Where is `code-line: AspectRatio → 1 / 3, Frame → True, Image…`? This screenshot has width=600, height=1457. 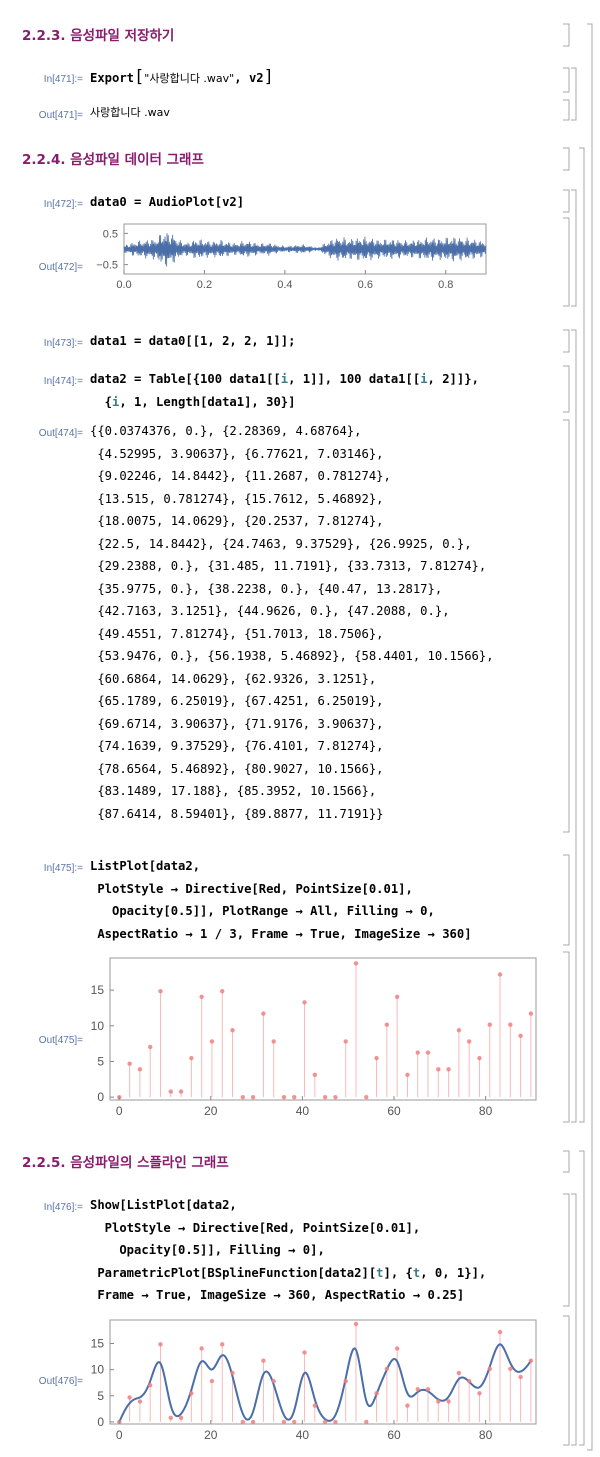 code-line: AspectRatio → 1 / 3, Frame → True, Image… is located at coordinates (281, 933).